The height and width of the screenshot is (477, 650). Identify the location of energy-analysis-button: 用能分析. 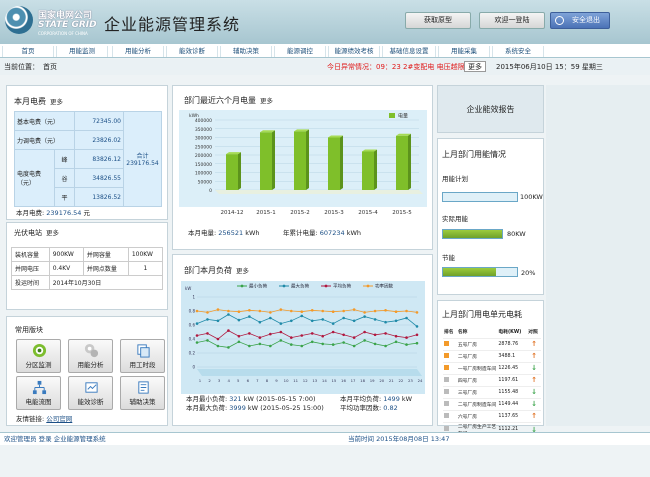
(90, 356).